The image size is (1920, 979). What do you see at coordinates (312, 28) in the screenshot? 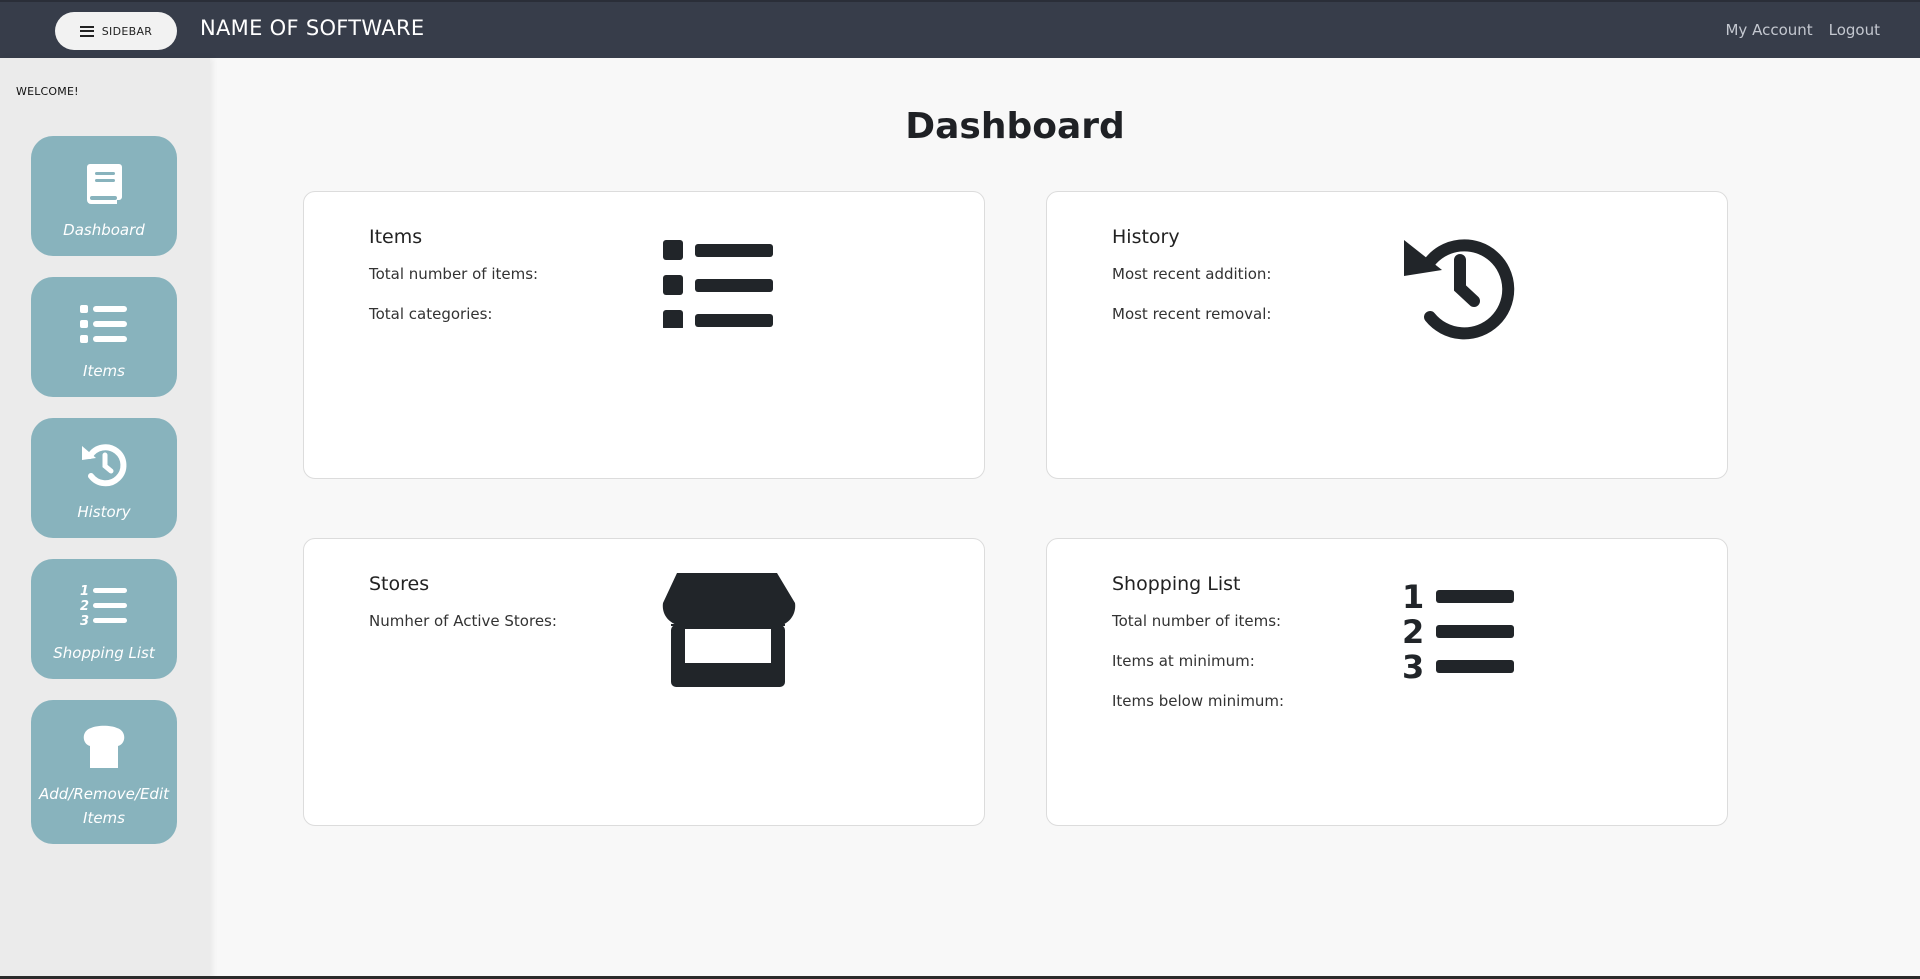
I see `brand-name: NAME OF SOFTWARE` at bounding box center [312, 28].